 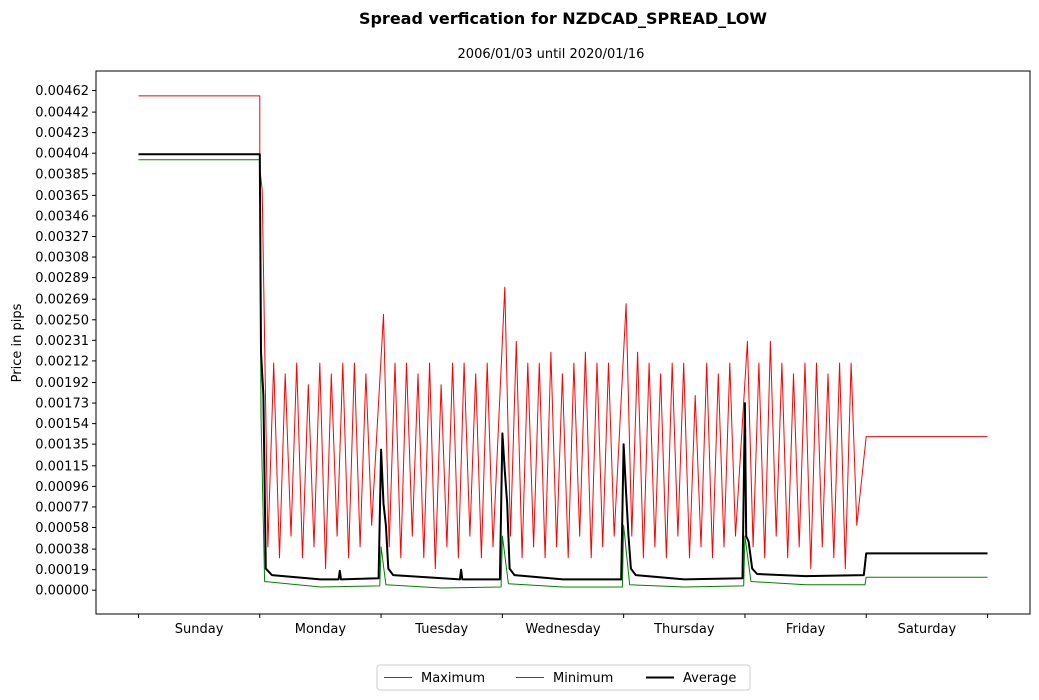 What do you see at coordinates (321, 629) in the screenshot?
I see `x-tick-label: Monday` at bounding box center [321, 629].